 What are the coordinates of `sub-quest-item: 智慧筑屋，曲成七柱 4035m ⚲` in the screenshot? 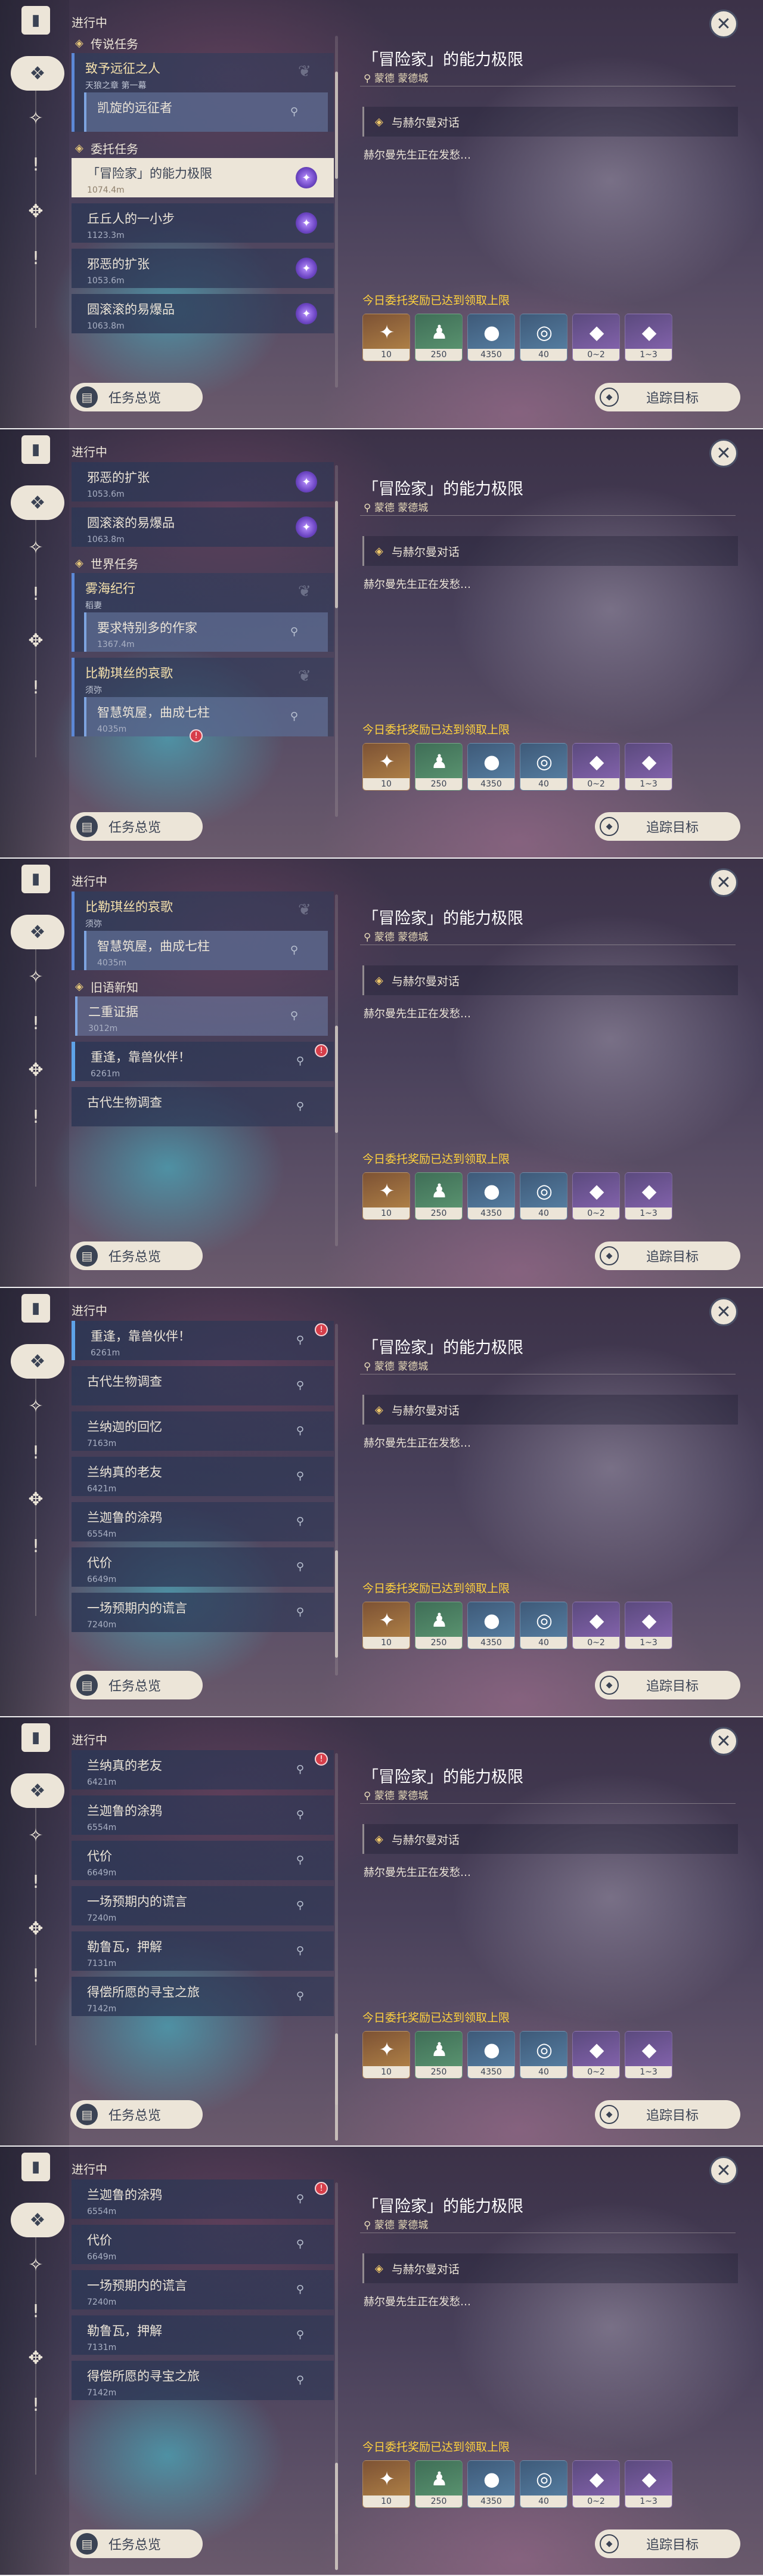 It's located at (206, 950).